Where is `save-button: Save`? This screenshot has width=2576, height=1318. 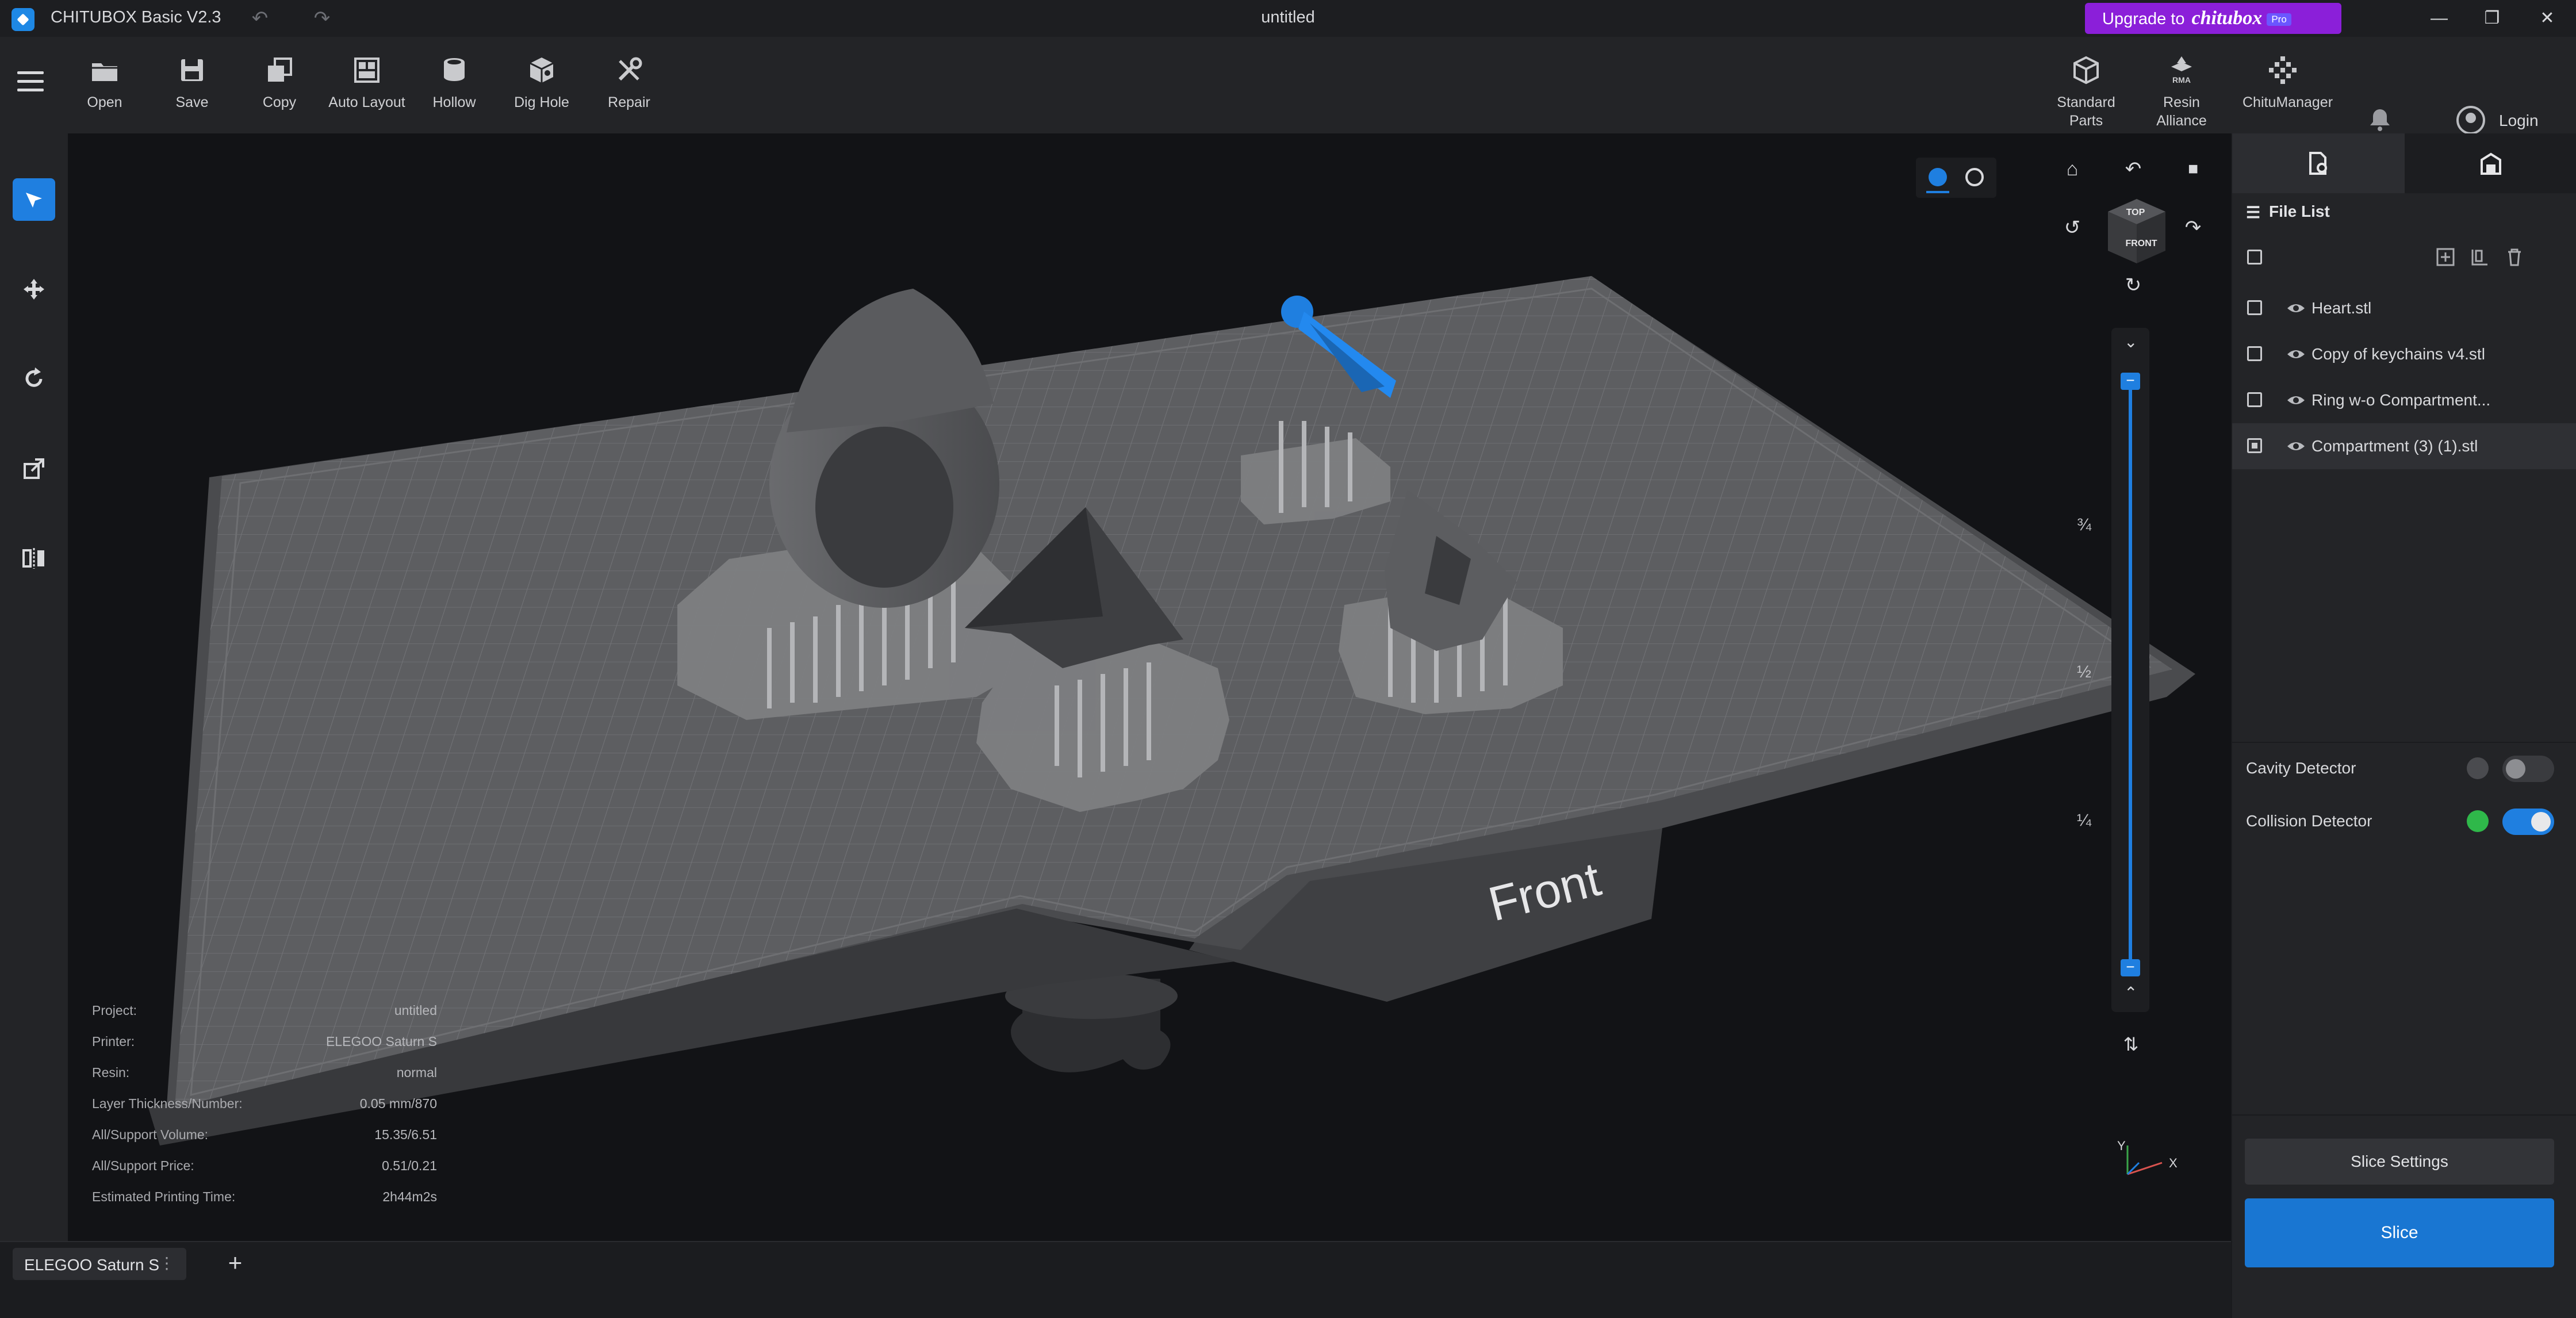
save-button: Save is located at coordinates (192, 83).